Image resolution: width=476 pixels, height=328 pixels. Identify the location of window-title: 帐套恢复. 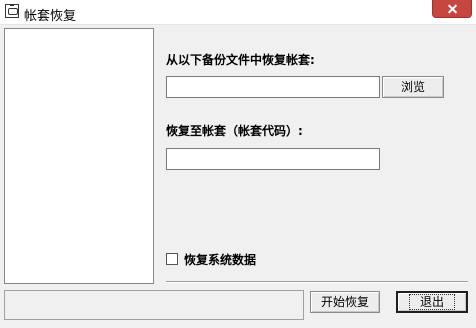
(50, 16).